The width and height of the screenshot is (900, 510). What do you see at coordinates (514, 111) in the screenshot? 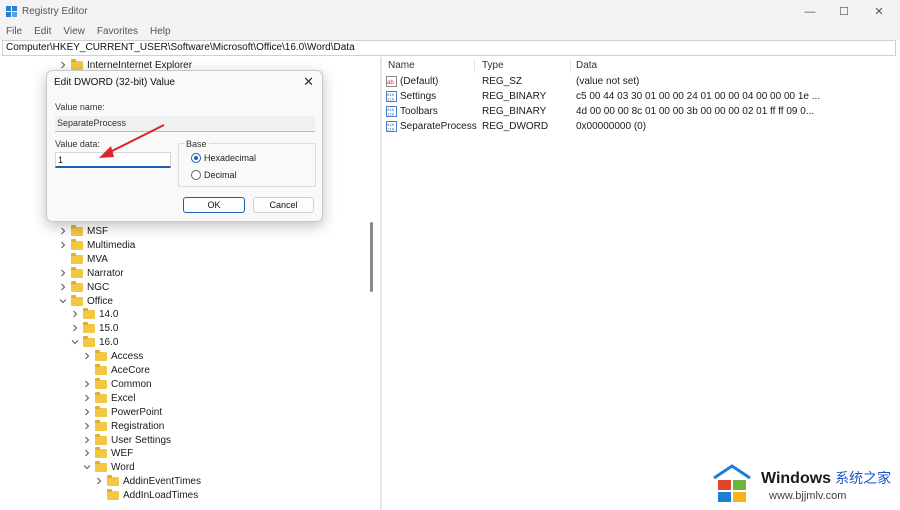
I see `value-type: REG_BINARY` at bounding box center [514, 111].